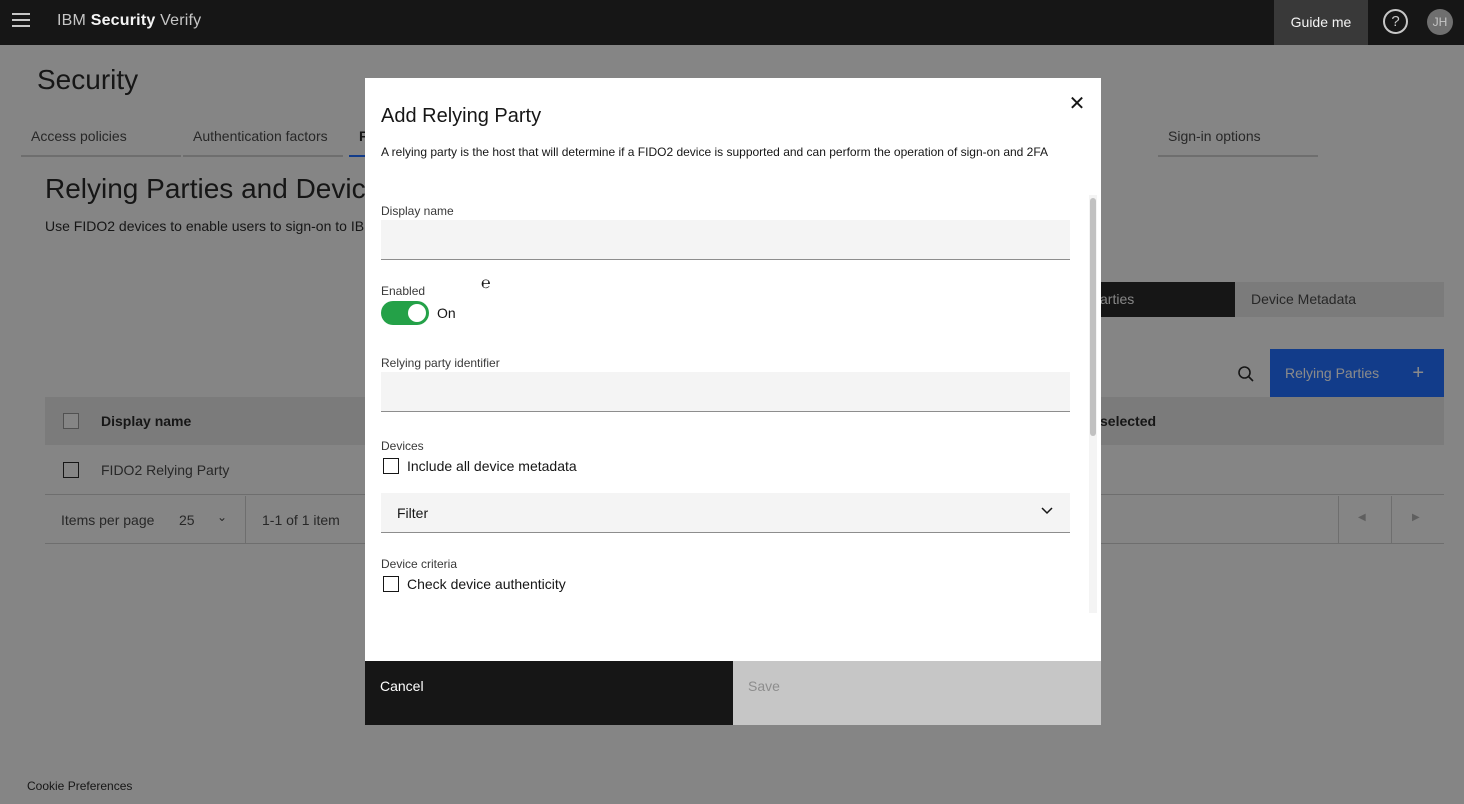 The width and height of the screenshot is (1464, 804). What do you see at coordinates (405, 313) in the screenshot?
I see `enabled-toggle` at bounding box center [405, 313].